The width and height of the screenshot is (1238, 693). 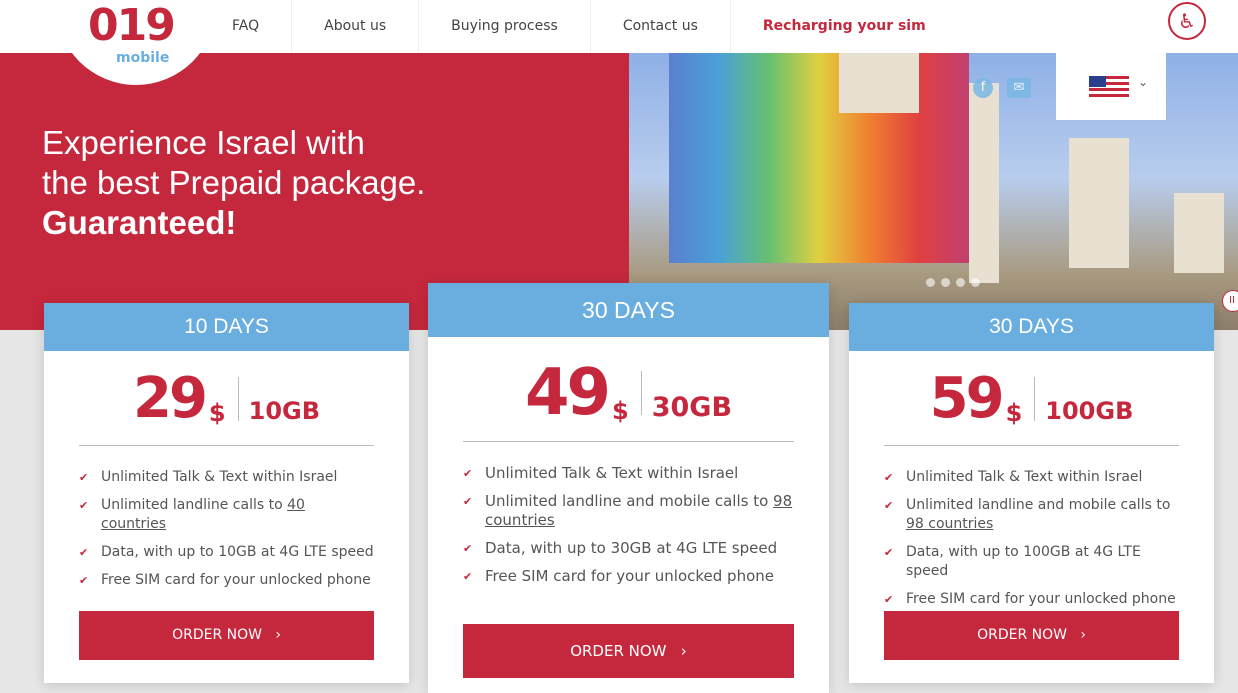 I want to click on us-flag-icon, so click(x=1109, y=86).